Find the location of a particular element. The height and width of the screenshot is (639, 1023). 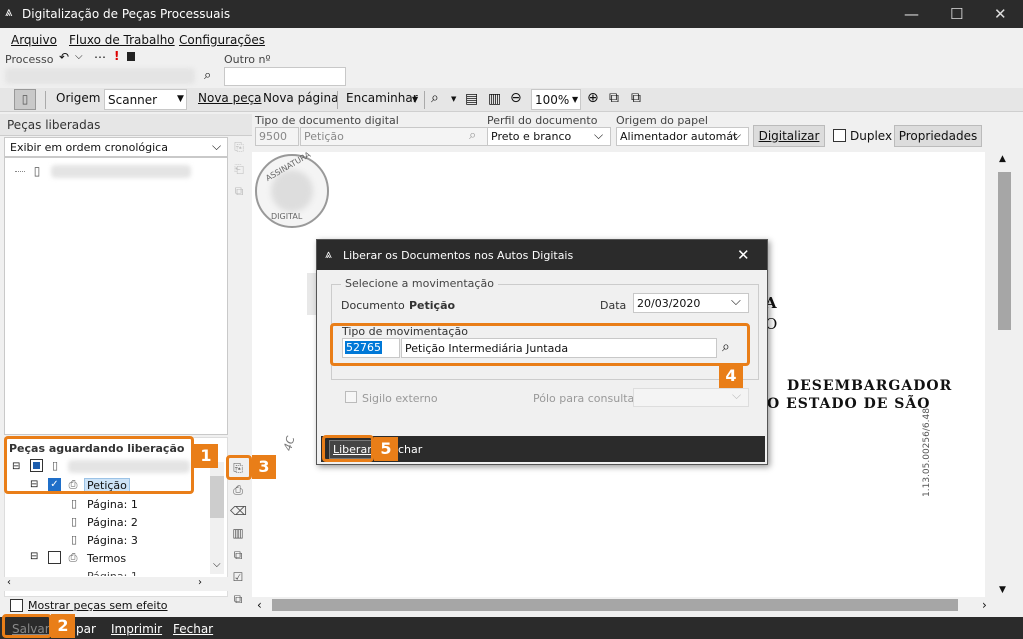

maximize-icon: ☐ is located at coordinates (956, 14).